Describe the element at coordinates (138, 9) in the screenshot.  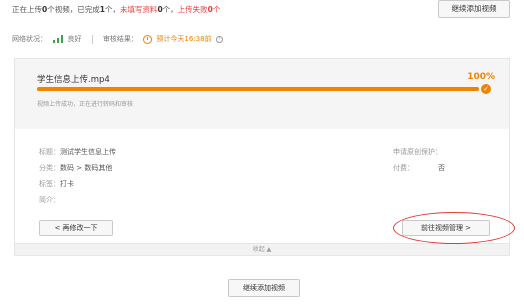
I see `summary-missing-label: 未填写资料` at that location.